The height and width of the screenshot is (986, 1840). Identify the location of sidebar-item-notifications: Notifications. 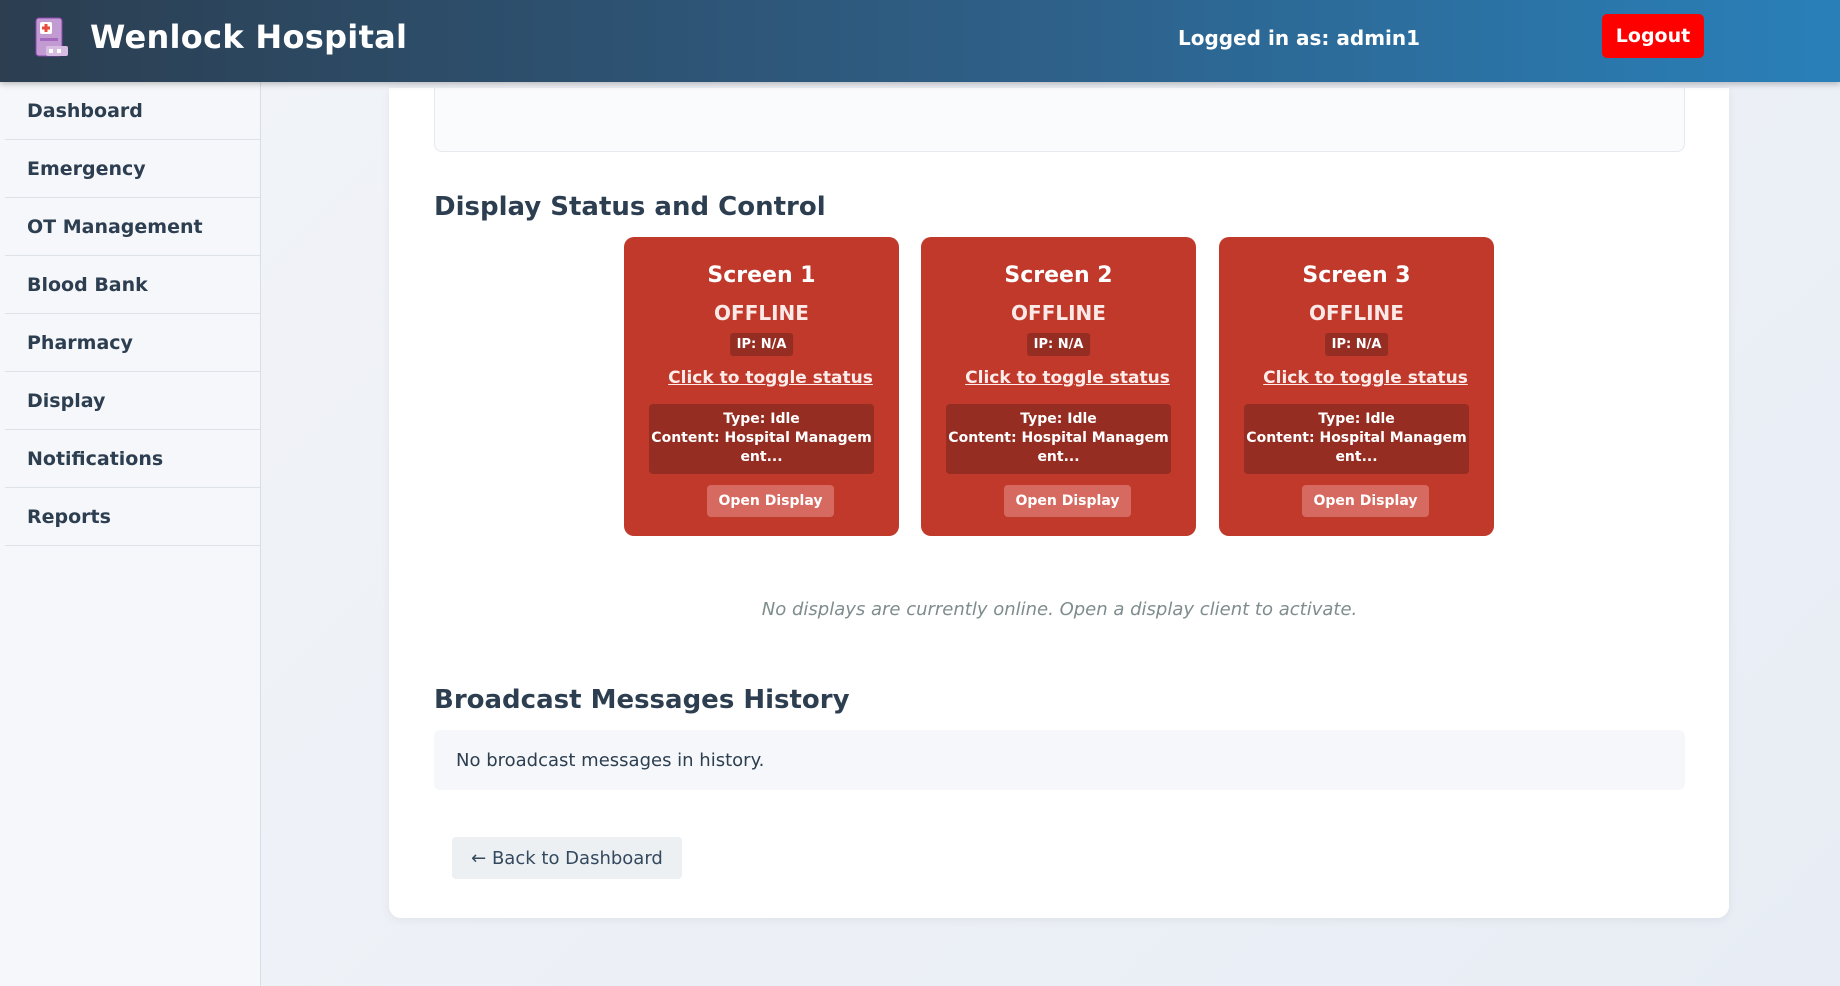
(132, 459).